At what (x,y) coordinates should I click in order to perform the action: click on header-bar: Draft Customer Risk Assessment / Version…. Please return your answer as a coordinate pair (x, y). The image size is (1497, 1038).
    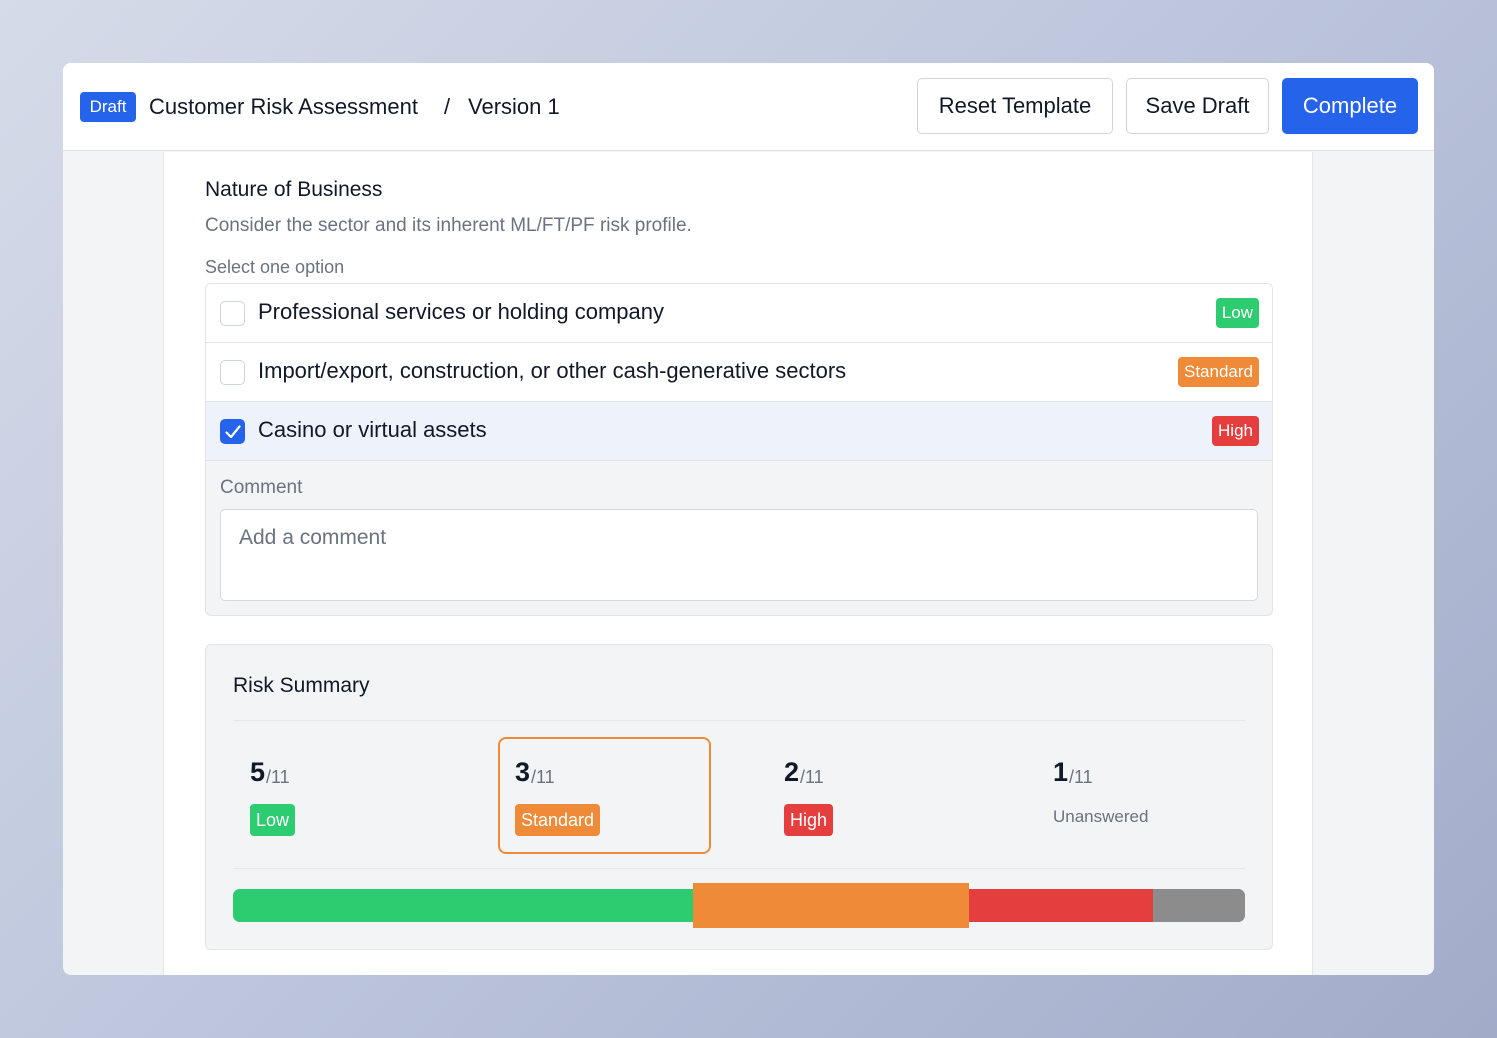
    Looking at the image, I should click on (748, 107).